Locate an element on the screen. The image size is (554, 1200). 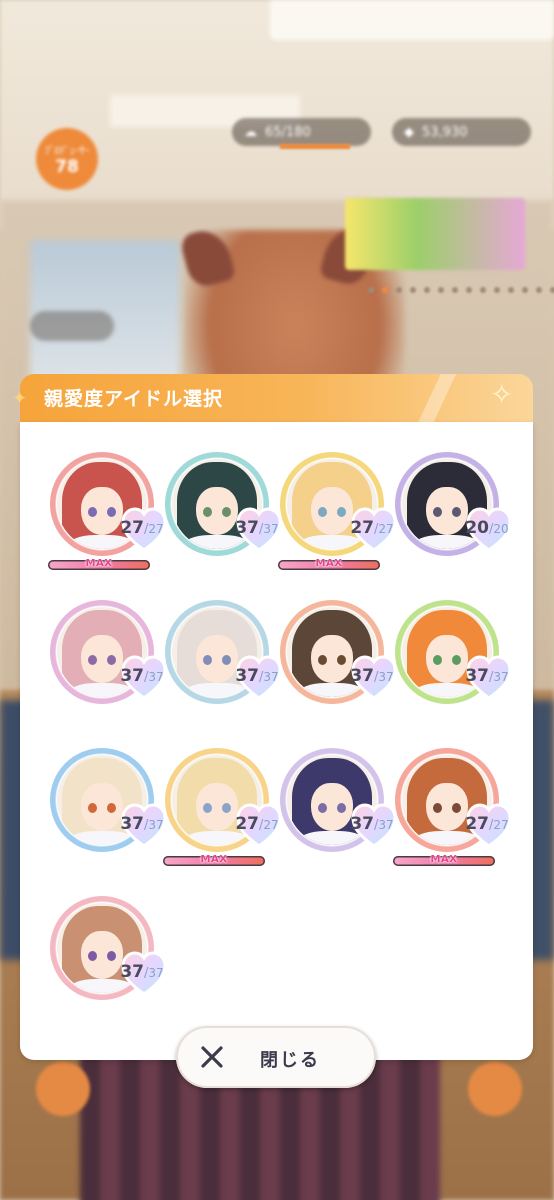
sparkle-icon: ✧ is located at coordinates (502, 394).